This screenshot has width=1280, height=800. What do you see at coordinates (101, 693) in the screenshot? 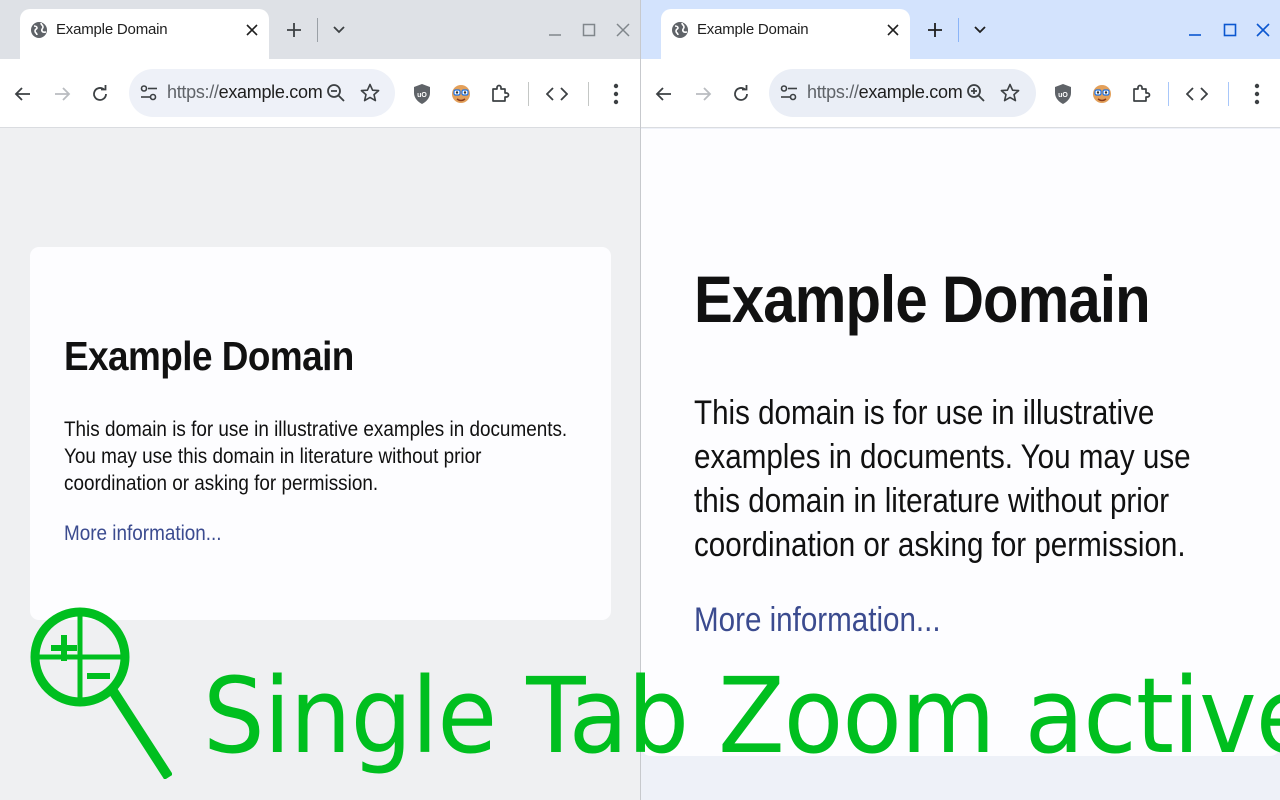
I see `zoom-magnifier-icon` at bounding box center [101, 693].